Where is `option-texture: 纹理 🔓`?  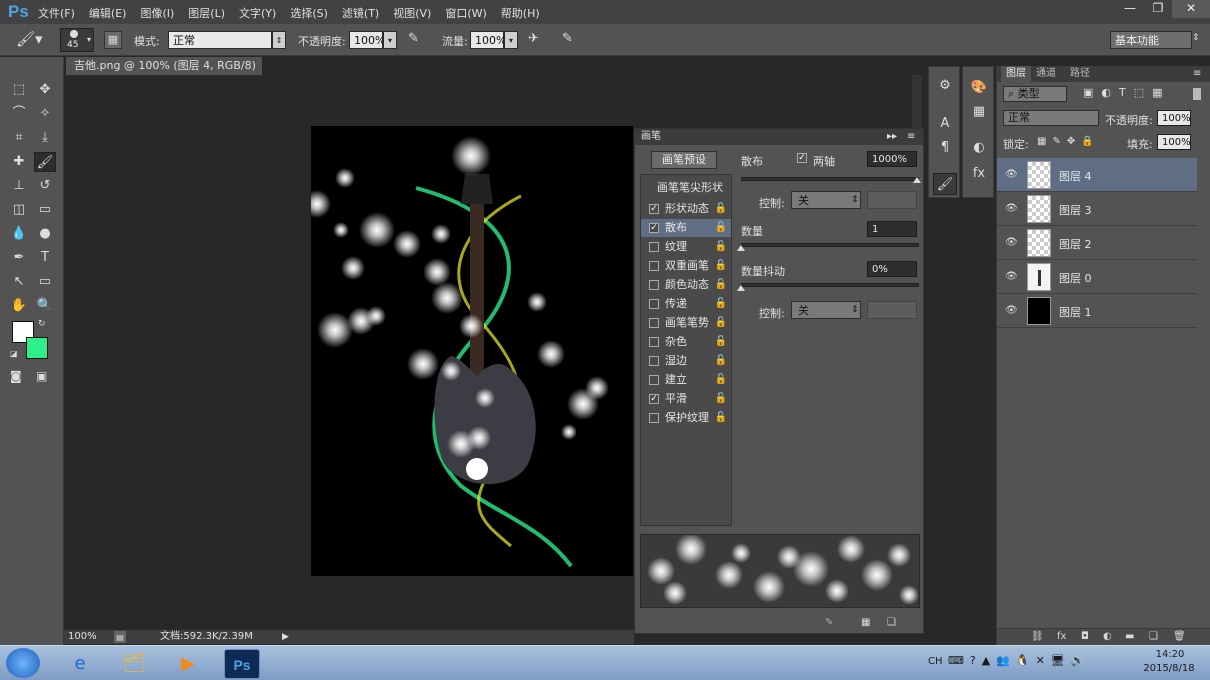 option-texture: 纹理 🔓 is located at coordinates (686, 247).